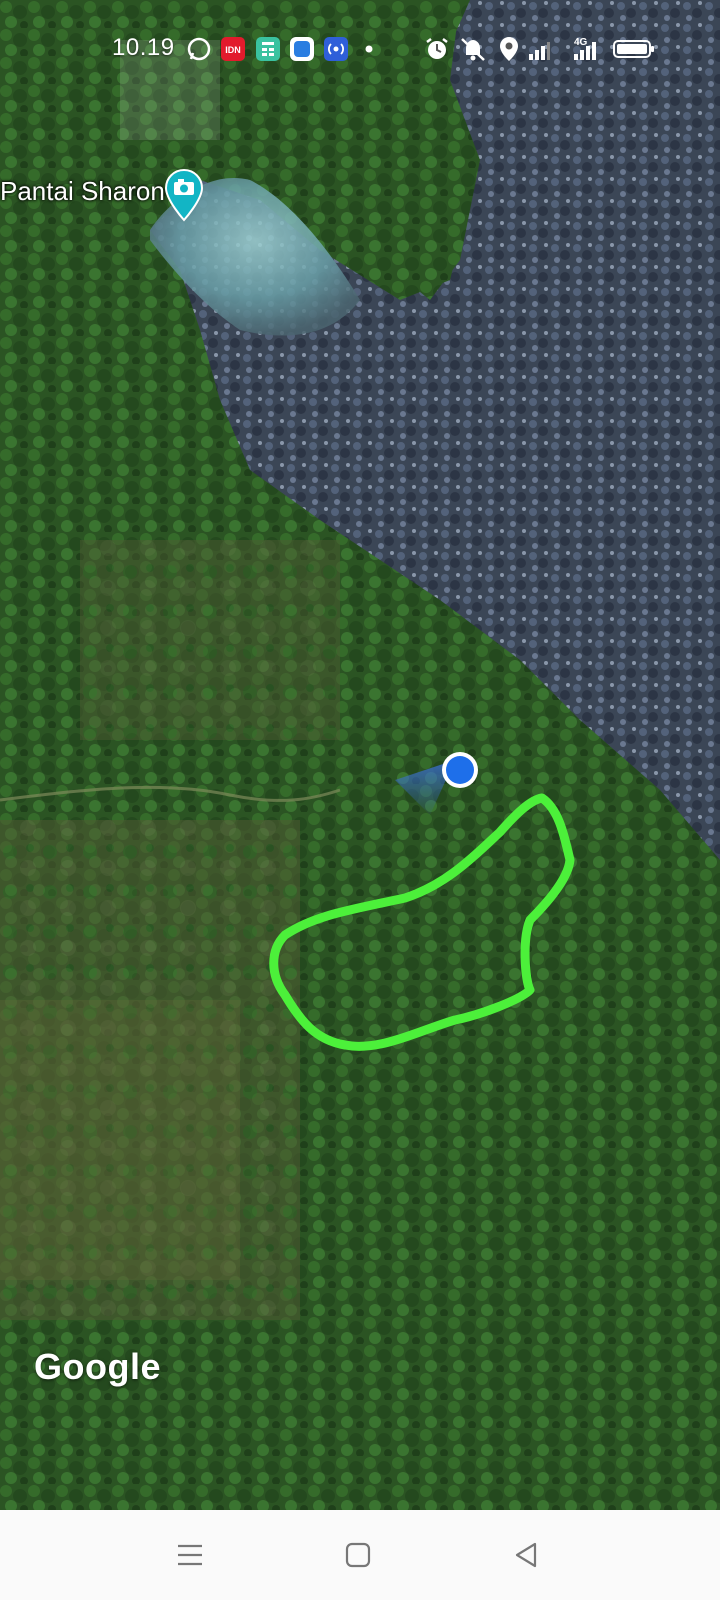 The image size is (720, 1600). I want to click on alarm-icon, so click(437, 49).